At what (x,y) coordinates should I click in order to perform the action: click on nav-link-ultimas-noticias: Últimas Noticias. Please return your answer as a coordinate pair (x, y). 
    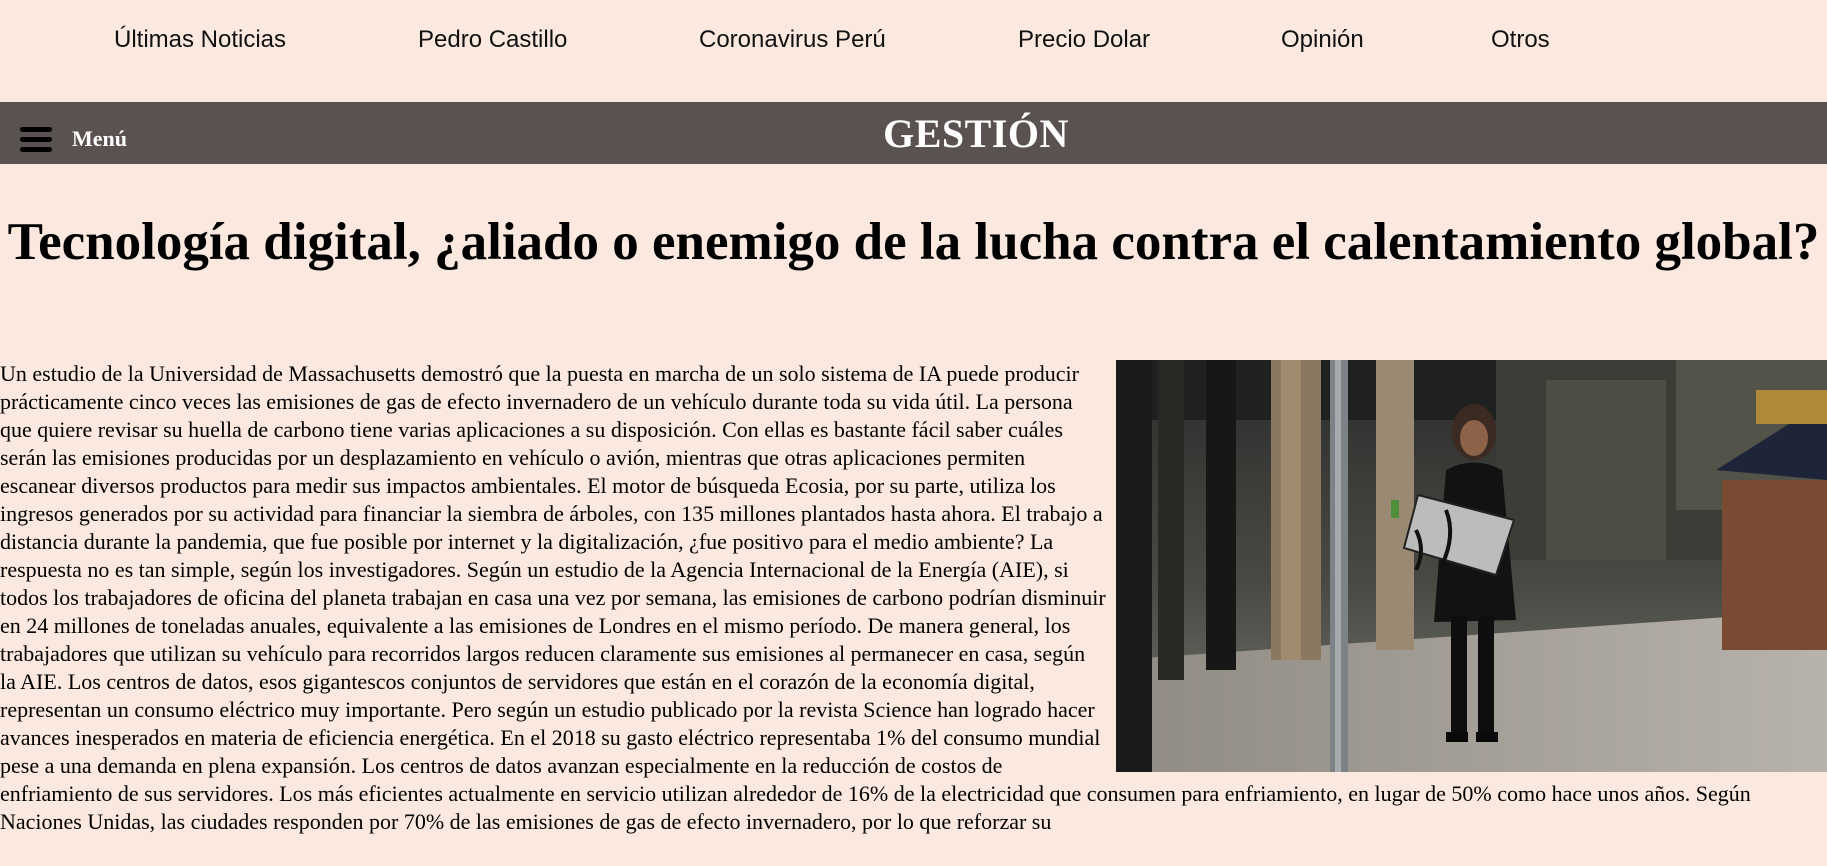
    Looking at the image, I should click on (200, 40).